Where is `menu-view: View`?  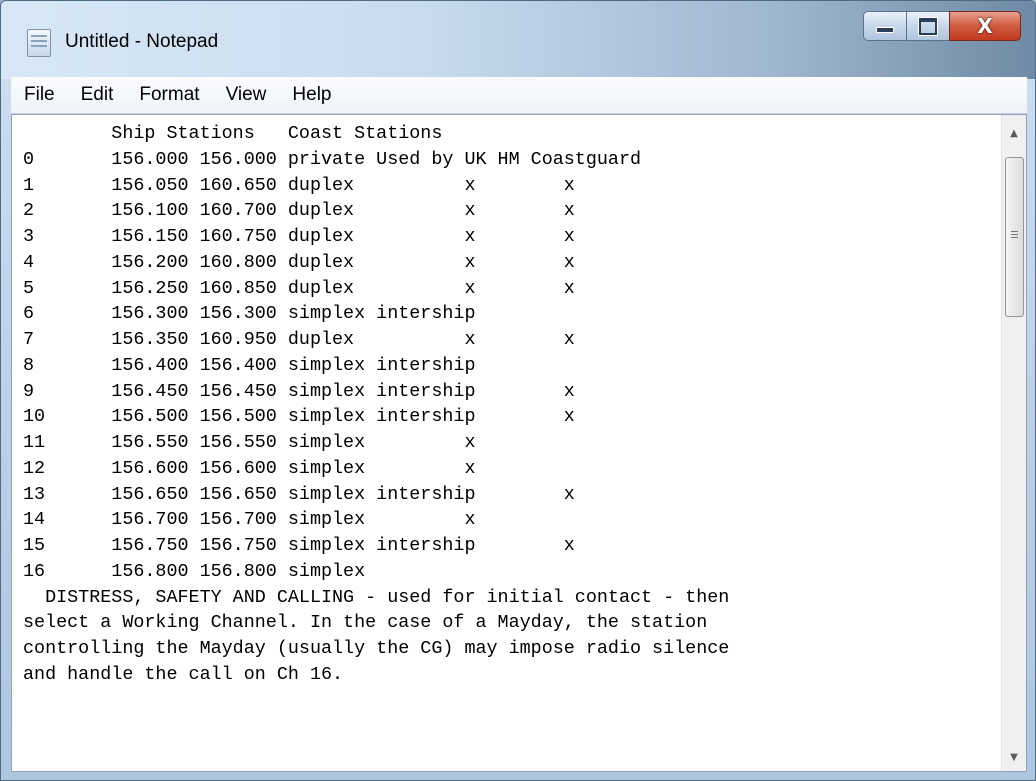 menu-view: View is located at coordinates (246, 95).